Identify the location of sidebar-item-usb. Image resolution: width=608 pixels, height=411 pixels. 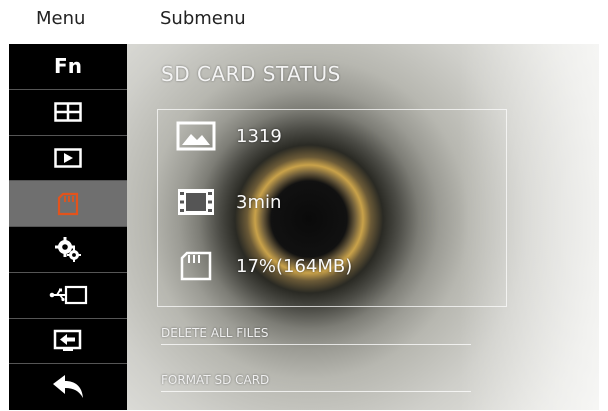
(68, 296).